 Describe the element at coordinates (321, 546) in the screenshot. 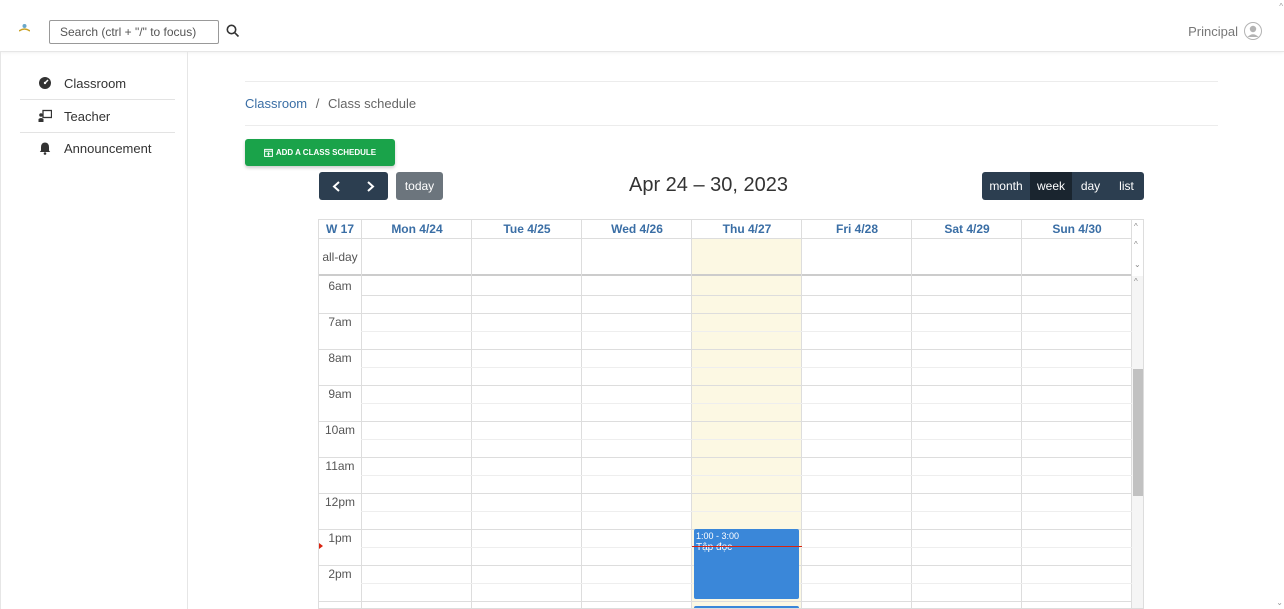

I see `now-indicator-arrow` at that location.